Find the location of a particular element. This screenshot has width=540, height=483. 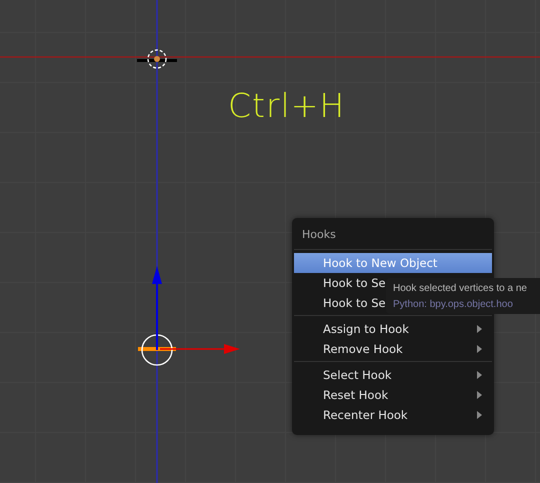

tooltip-description: Hook selected vertices to a ne is located at coordinates (460, 289).